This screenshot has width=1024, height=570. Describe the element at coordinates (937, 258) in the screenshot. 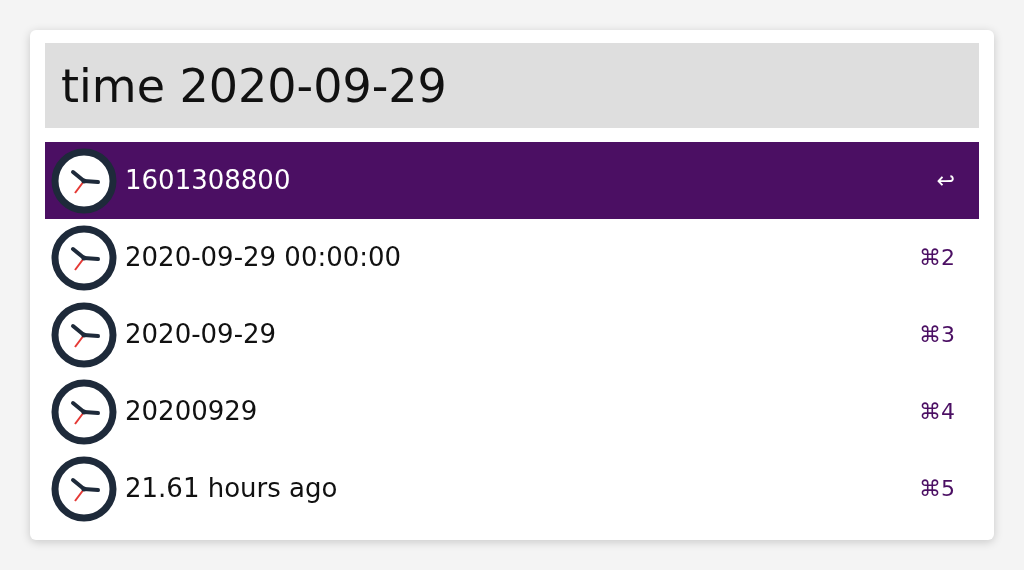

I see `shortcut-hint: ⌘2` at that location.